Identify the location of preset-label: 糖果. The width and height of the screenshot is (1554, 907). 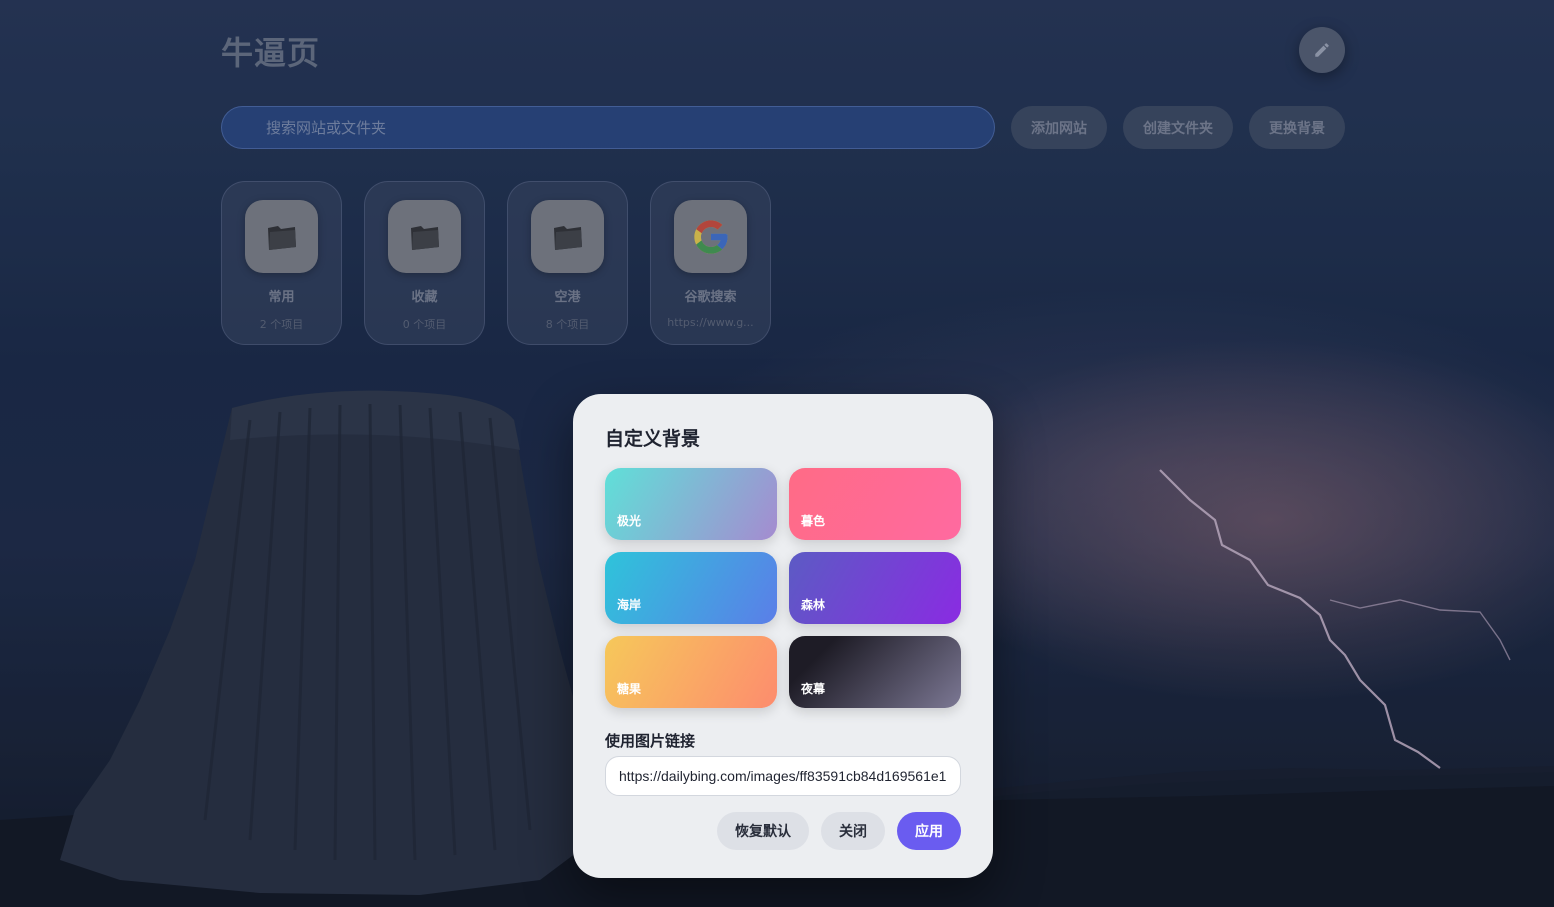
(629, 689).